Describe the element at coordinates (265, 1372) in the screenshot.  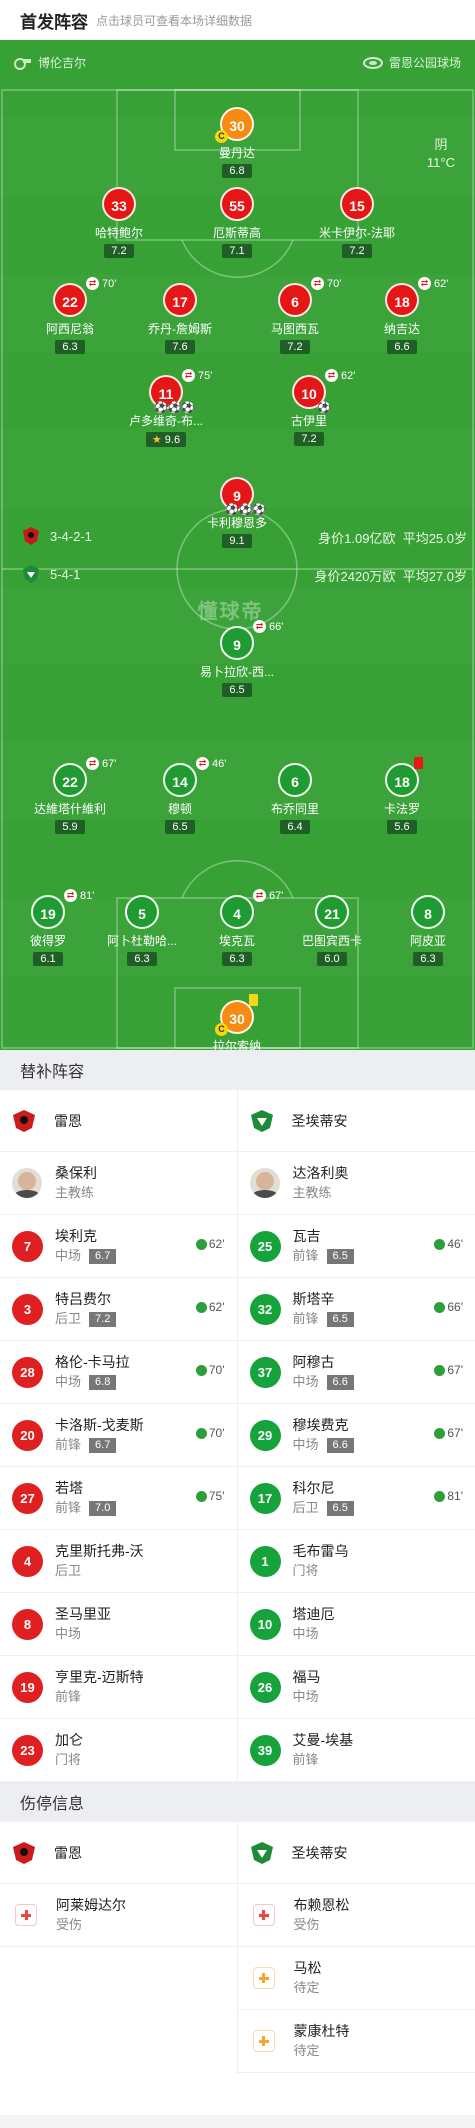
I see `sub-number-badge: 37` at that location.